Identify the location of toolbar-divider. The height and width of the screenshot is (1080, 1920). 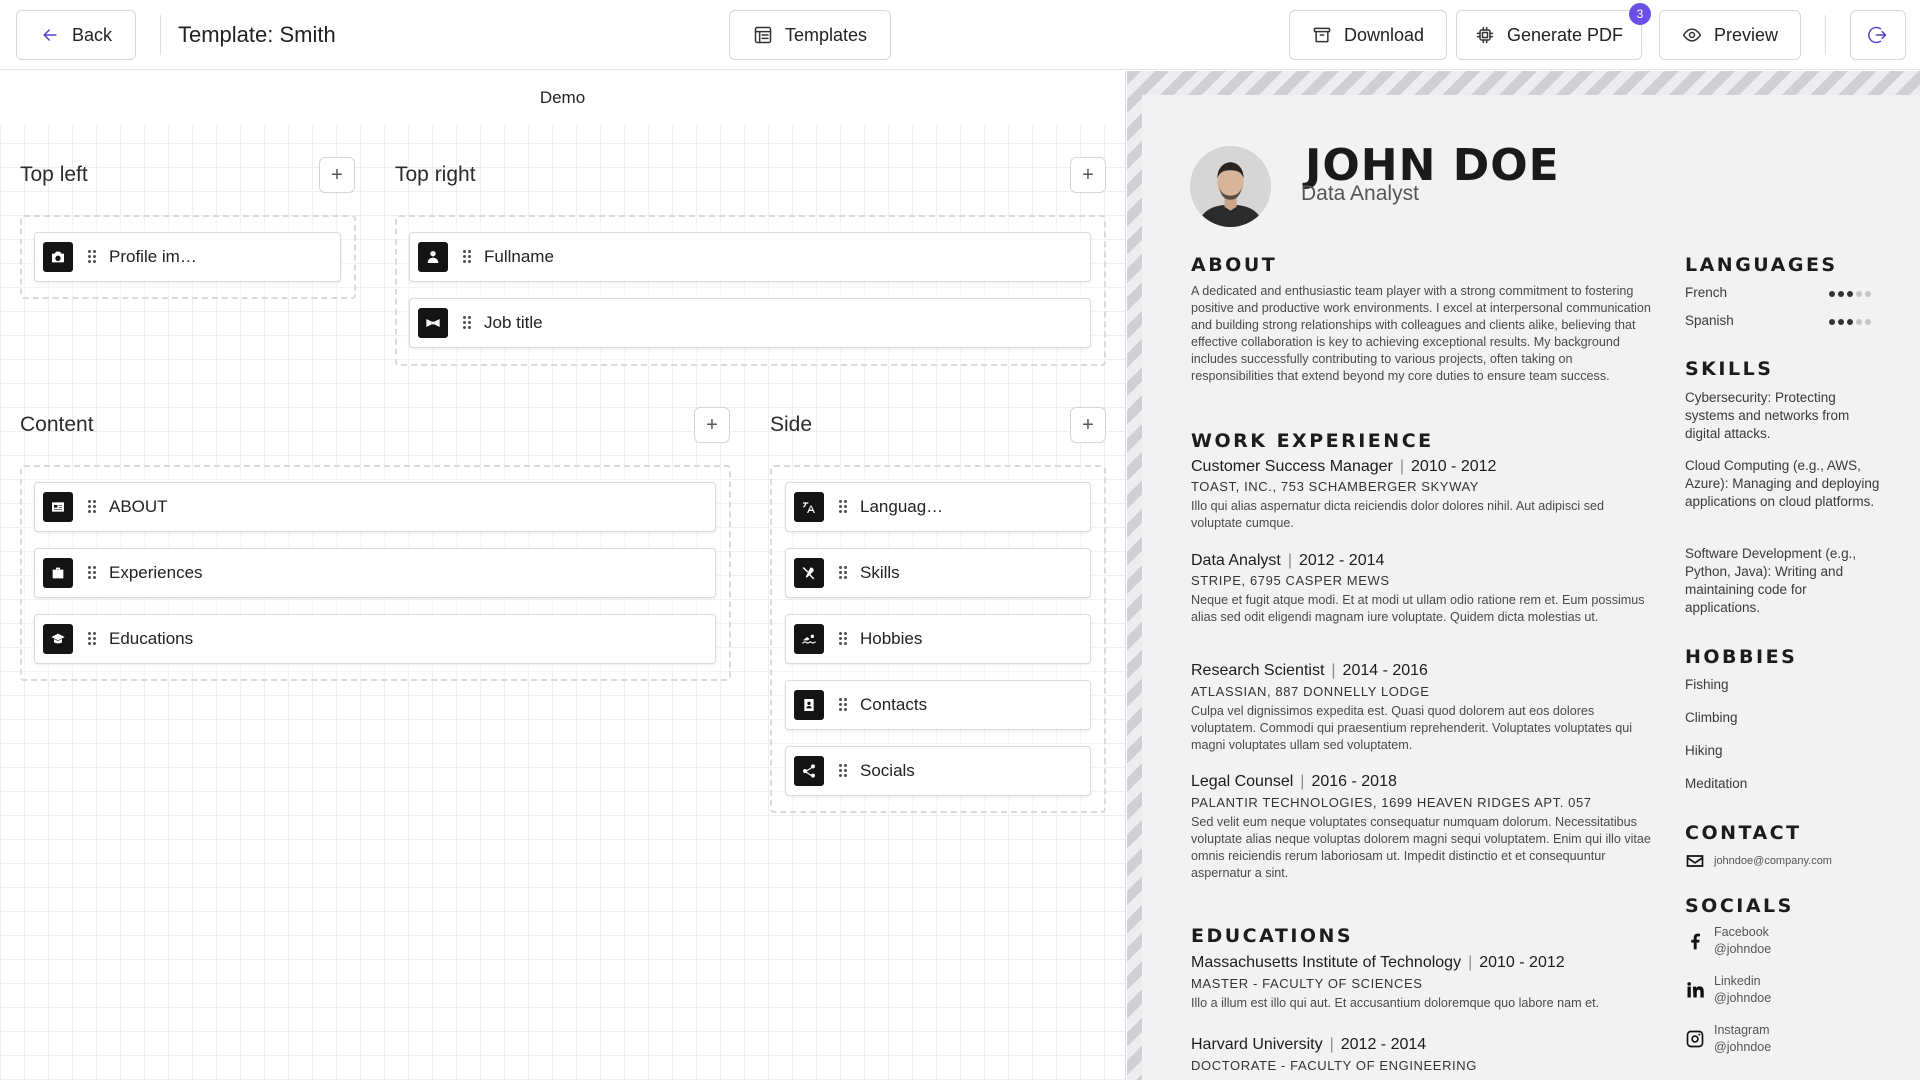
(160, 35).